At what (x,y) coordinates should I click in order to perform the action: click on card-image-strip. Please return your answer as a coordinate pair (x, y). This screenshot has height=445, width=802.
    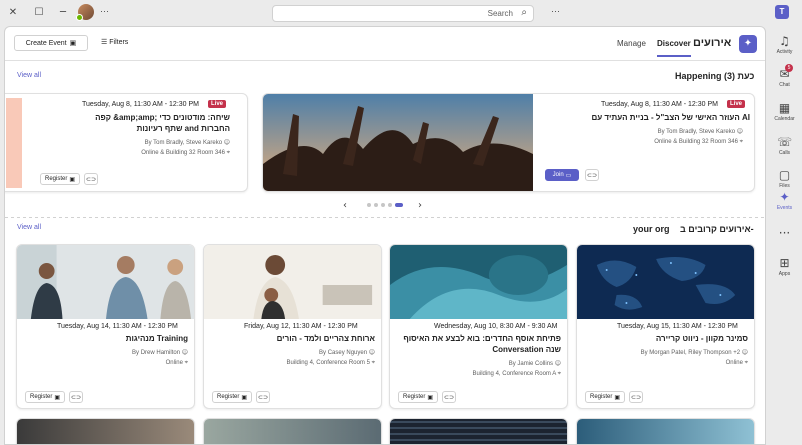
    Looking at the image, I should click on (14, 143).